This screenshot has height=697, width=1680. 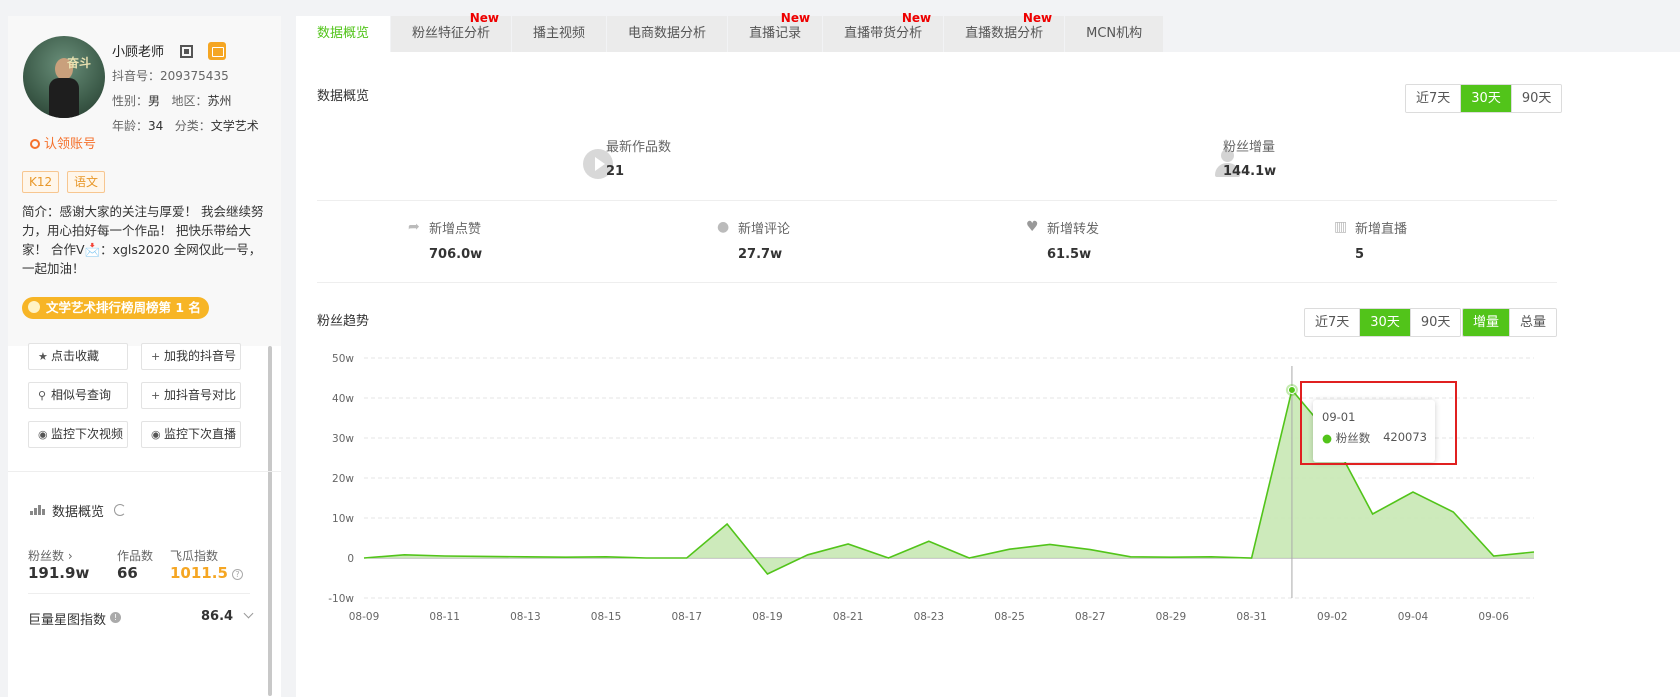 What do you see at coordinates (767, 617) in the screenshot?
I see `x-tick-label: 08-19` at bounding box center [767, 617].